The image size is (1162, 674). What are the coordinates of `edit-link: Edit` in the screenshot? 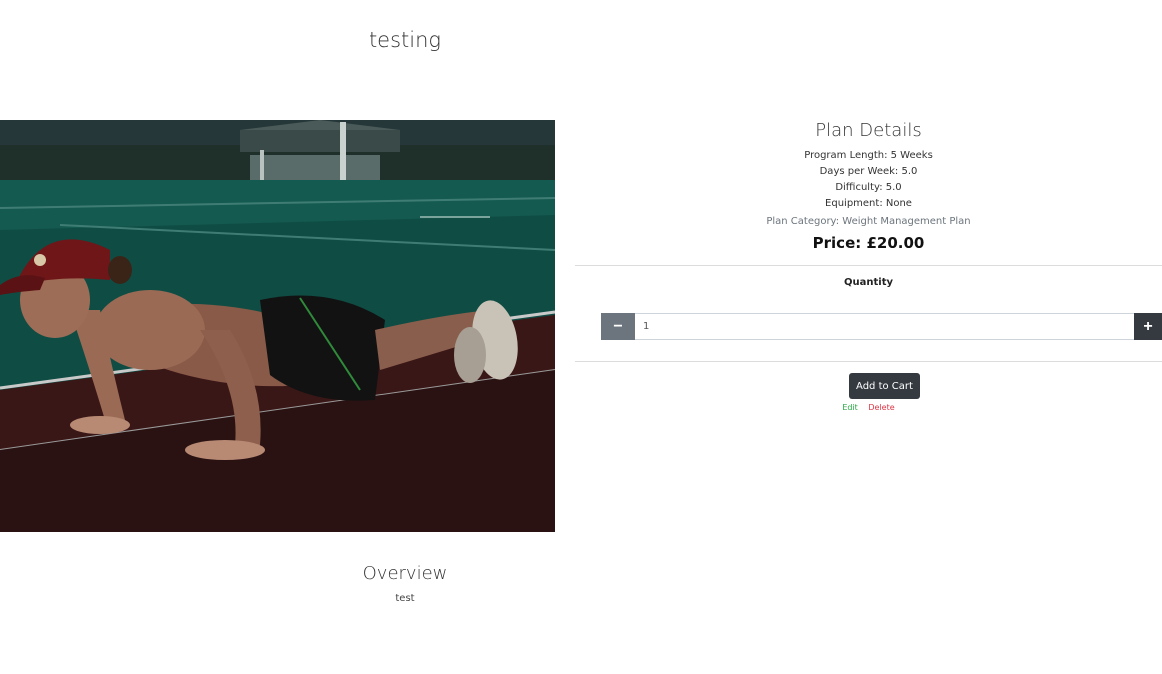 It's located at (850, 407).